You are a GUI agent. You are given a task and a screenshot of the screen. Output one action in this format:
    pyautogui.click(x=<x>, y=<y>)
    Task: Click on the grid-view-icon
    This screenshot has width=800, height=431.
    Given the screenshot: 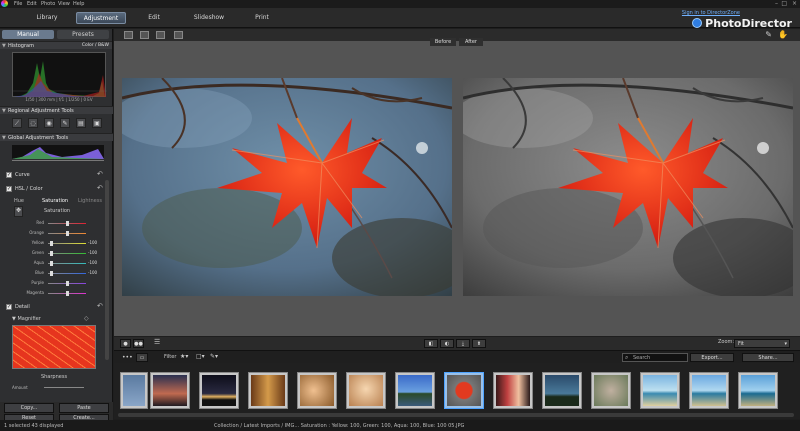 What is the action you would take?
    pyautogui.click(x=160, y=35)
    